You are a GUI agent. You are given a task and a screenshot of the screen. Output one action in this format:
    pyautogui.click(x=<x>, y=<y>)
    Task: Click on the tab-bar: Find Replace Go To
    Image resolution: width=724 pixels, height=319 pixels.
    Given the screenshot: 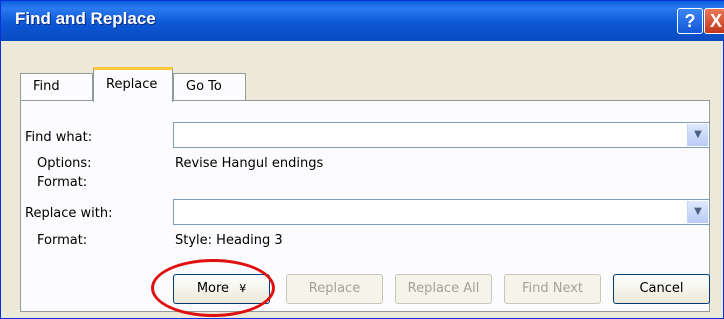 What is the action you would take?
    pyautogui.click(x=365, y=84)
    